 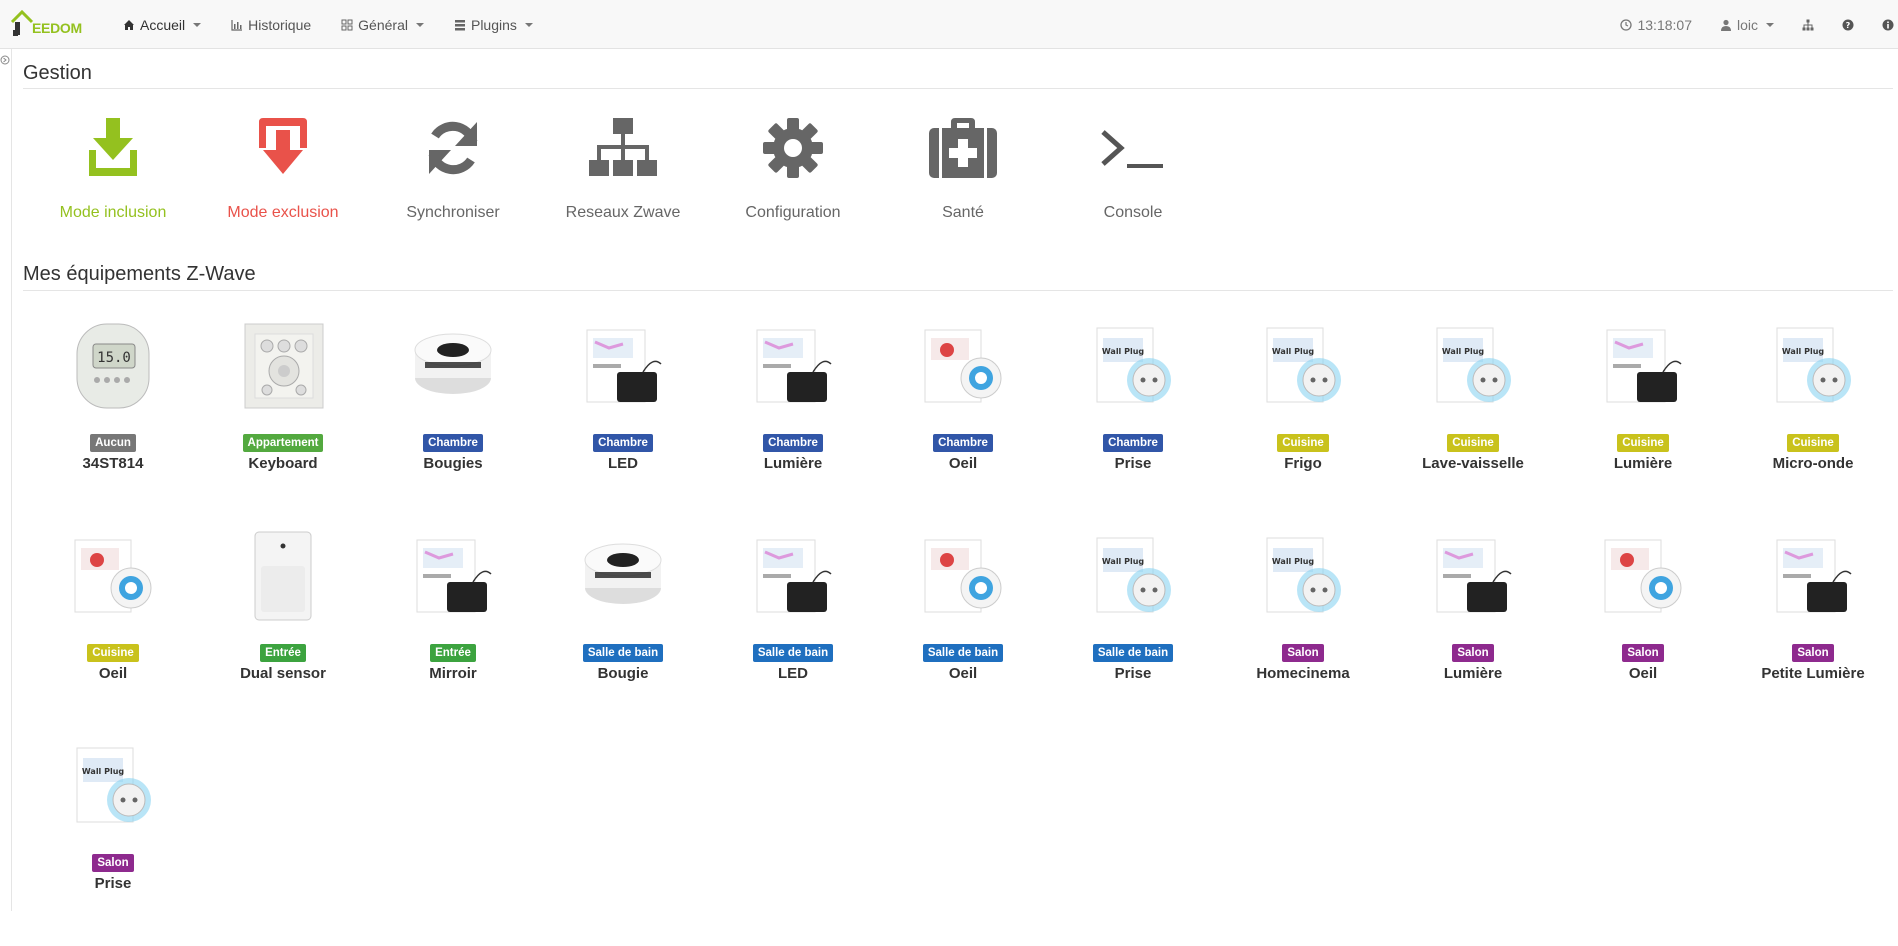 What do you see at coordinates (1473, 631) in the screenshot?
I see `equipment-card: Salon Lumière` at bounding box center [1473, 631].